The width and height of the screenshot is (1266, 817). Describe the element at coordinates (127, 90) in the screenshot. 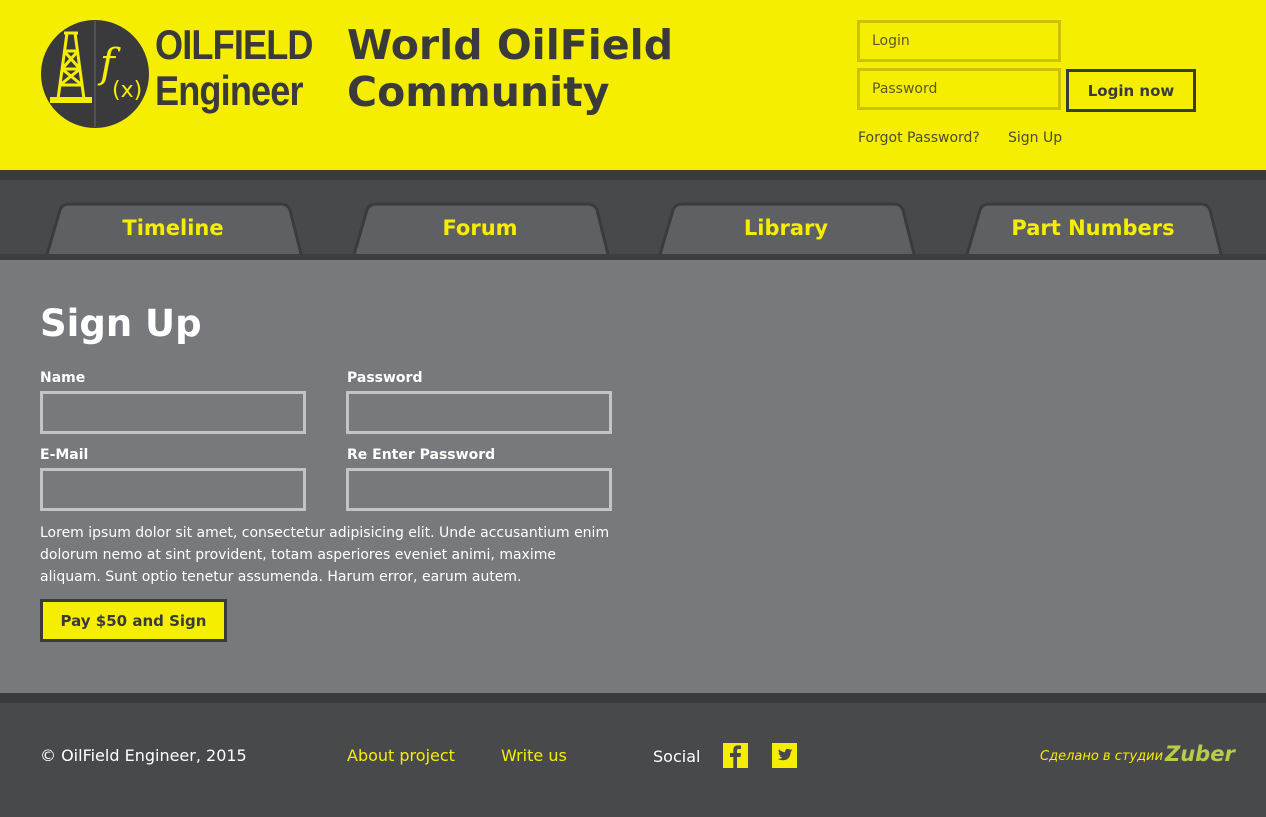

I see `svg-text: (x)` at that location.